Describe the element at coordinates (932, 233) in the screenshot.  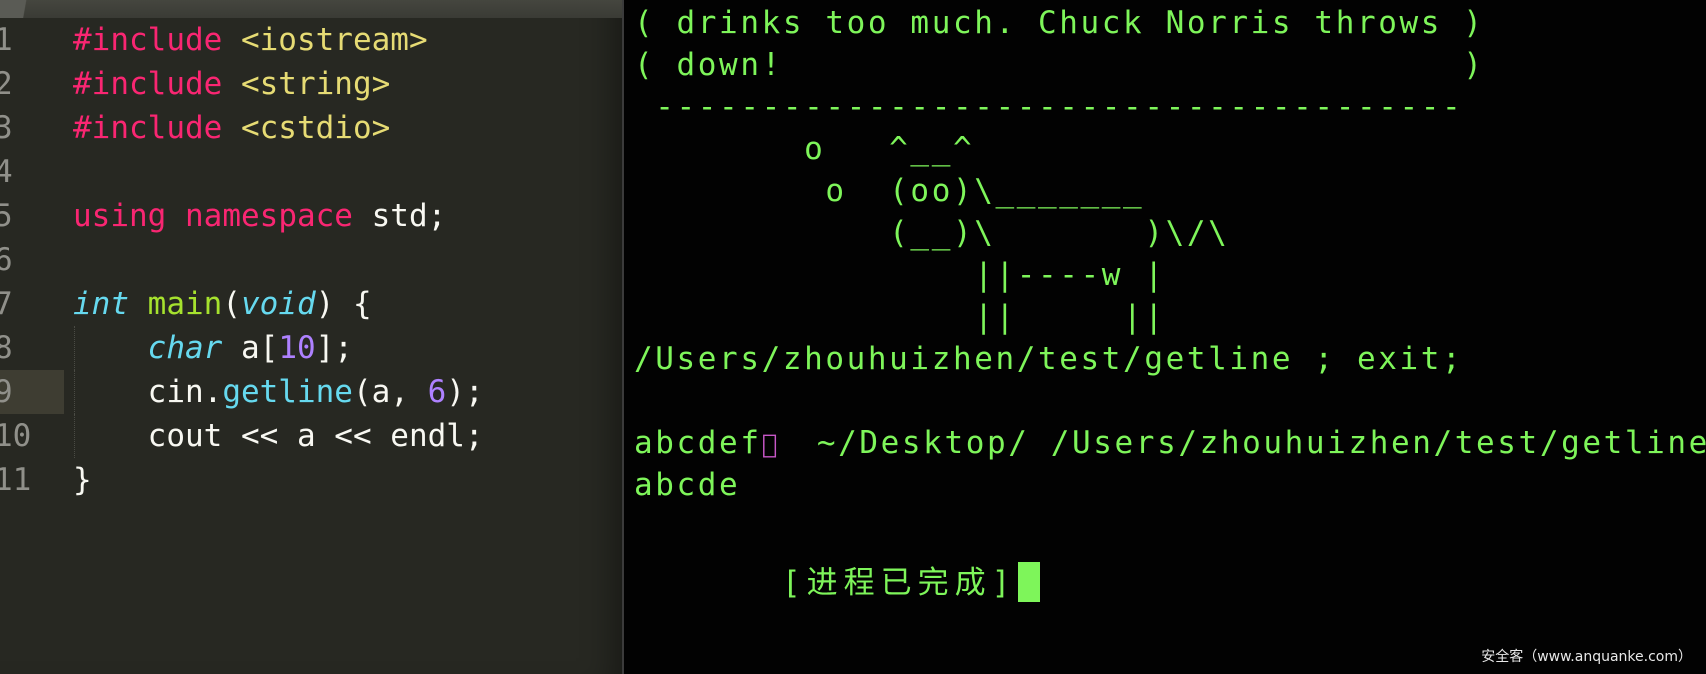
I see `terminal-line: (__)\ )\/\` at that location.